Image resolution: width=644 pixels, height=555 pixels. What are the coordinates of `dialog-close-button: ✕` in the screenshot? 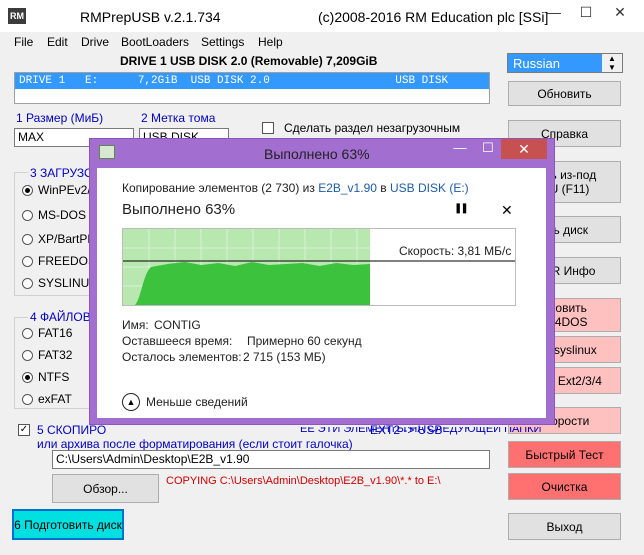 It's located at (524, 149).